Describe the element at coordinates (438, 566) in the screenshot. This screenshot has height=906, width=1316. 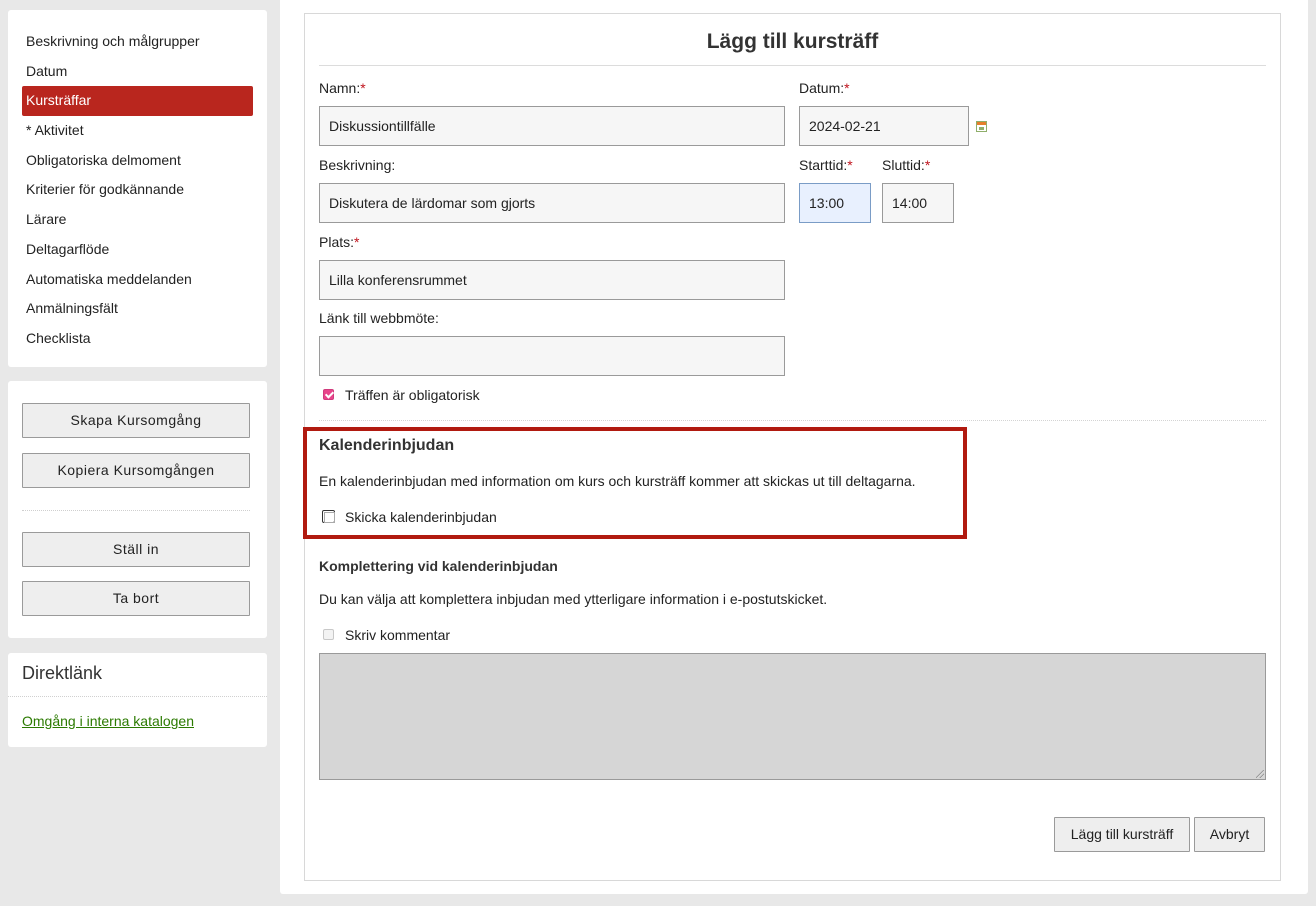
I see `supplement-section-title: Komplettering vid kalenderinbjudan` at that location.